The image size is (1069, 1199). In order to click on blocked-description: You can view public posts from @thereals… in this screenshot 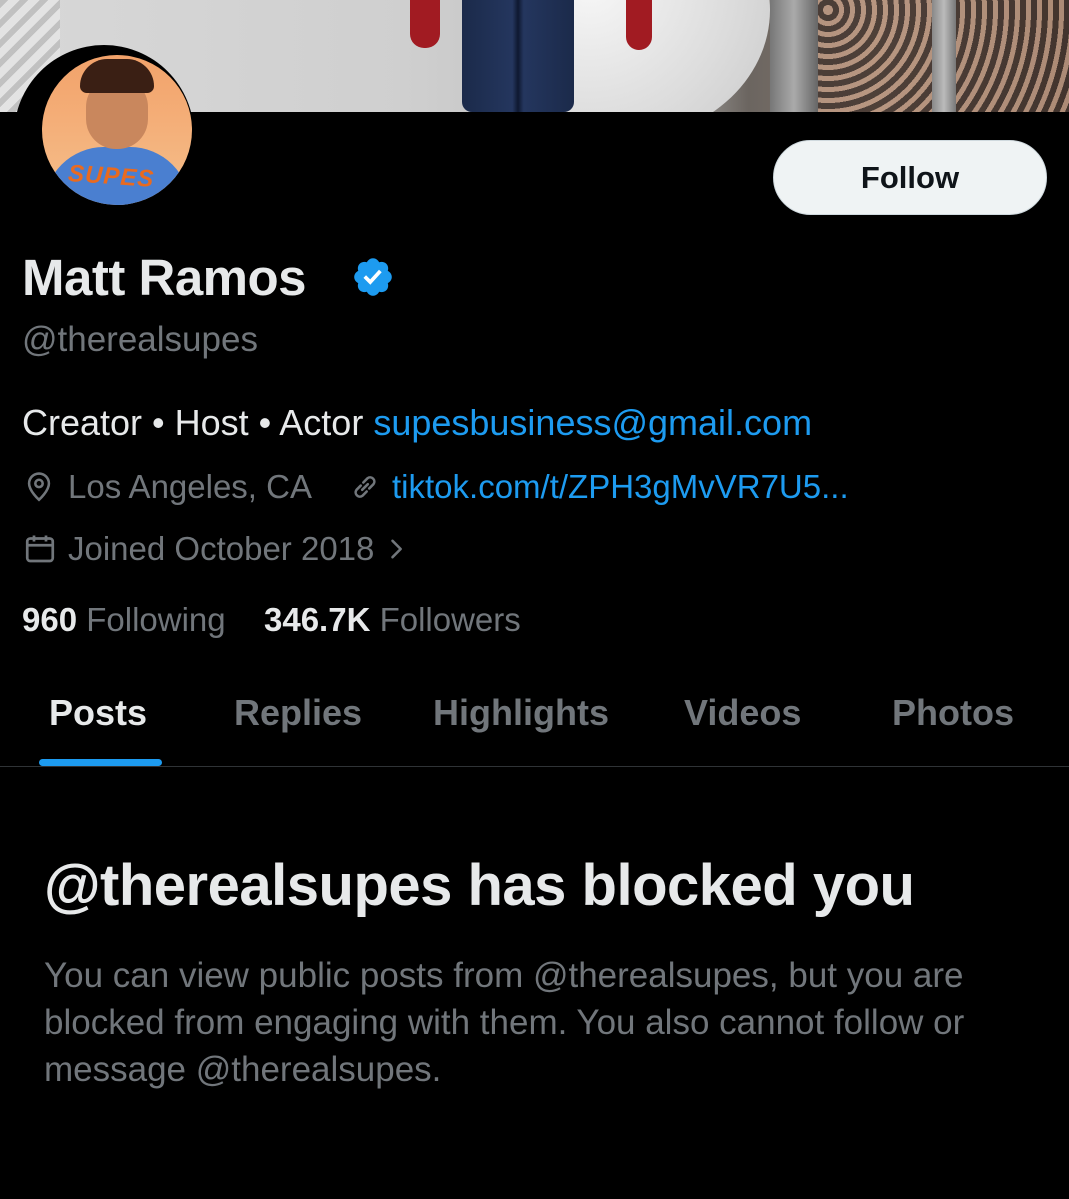, I will do `click(504, 1022)`.